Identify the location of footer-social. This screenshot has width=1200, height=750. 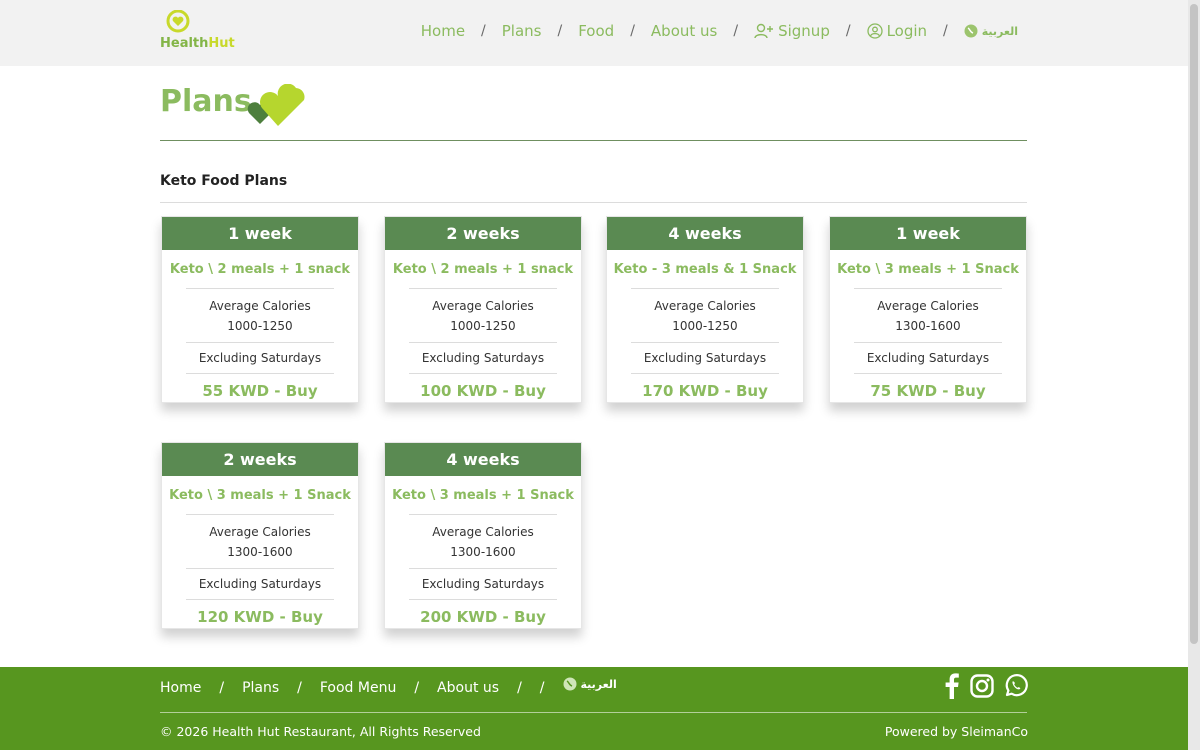
(986, 686).